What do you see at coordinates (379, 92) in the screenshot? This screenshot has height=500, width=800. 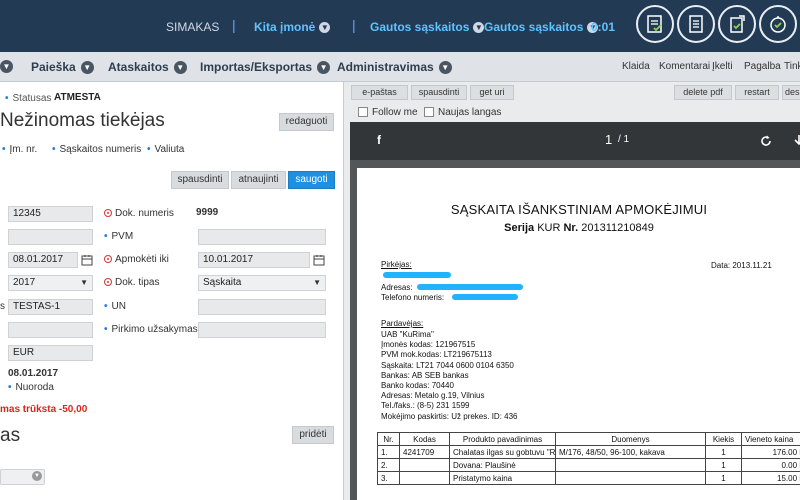 I see `email-button: e-paštas` at bounding box center [379, 92].